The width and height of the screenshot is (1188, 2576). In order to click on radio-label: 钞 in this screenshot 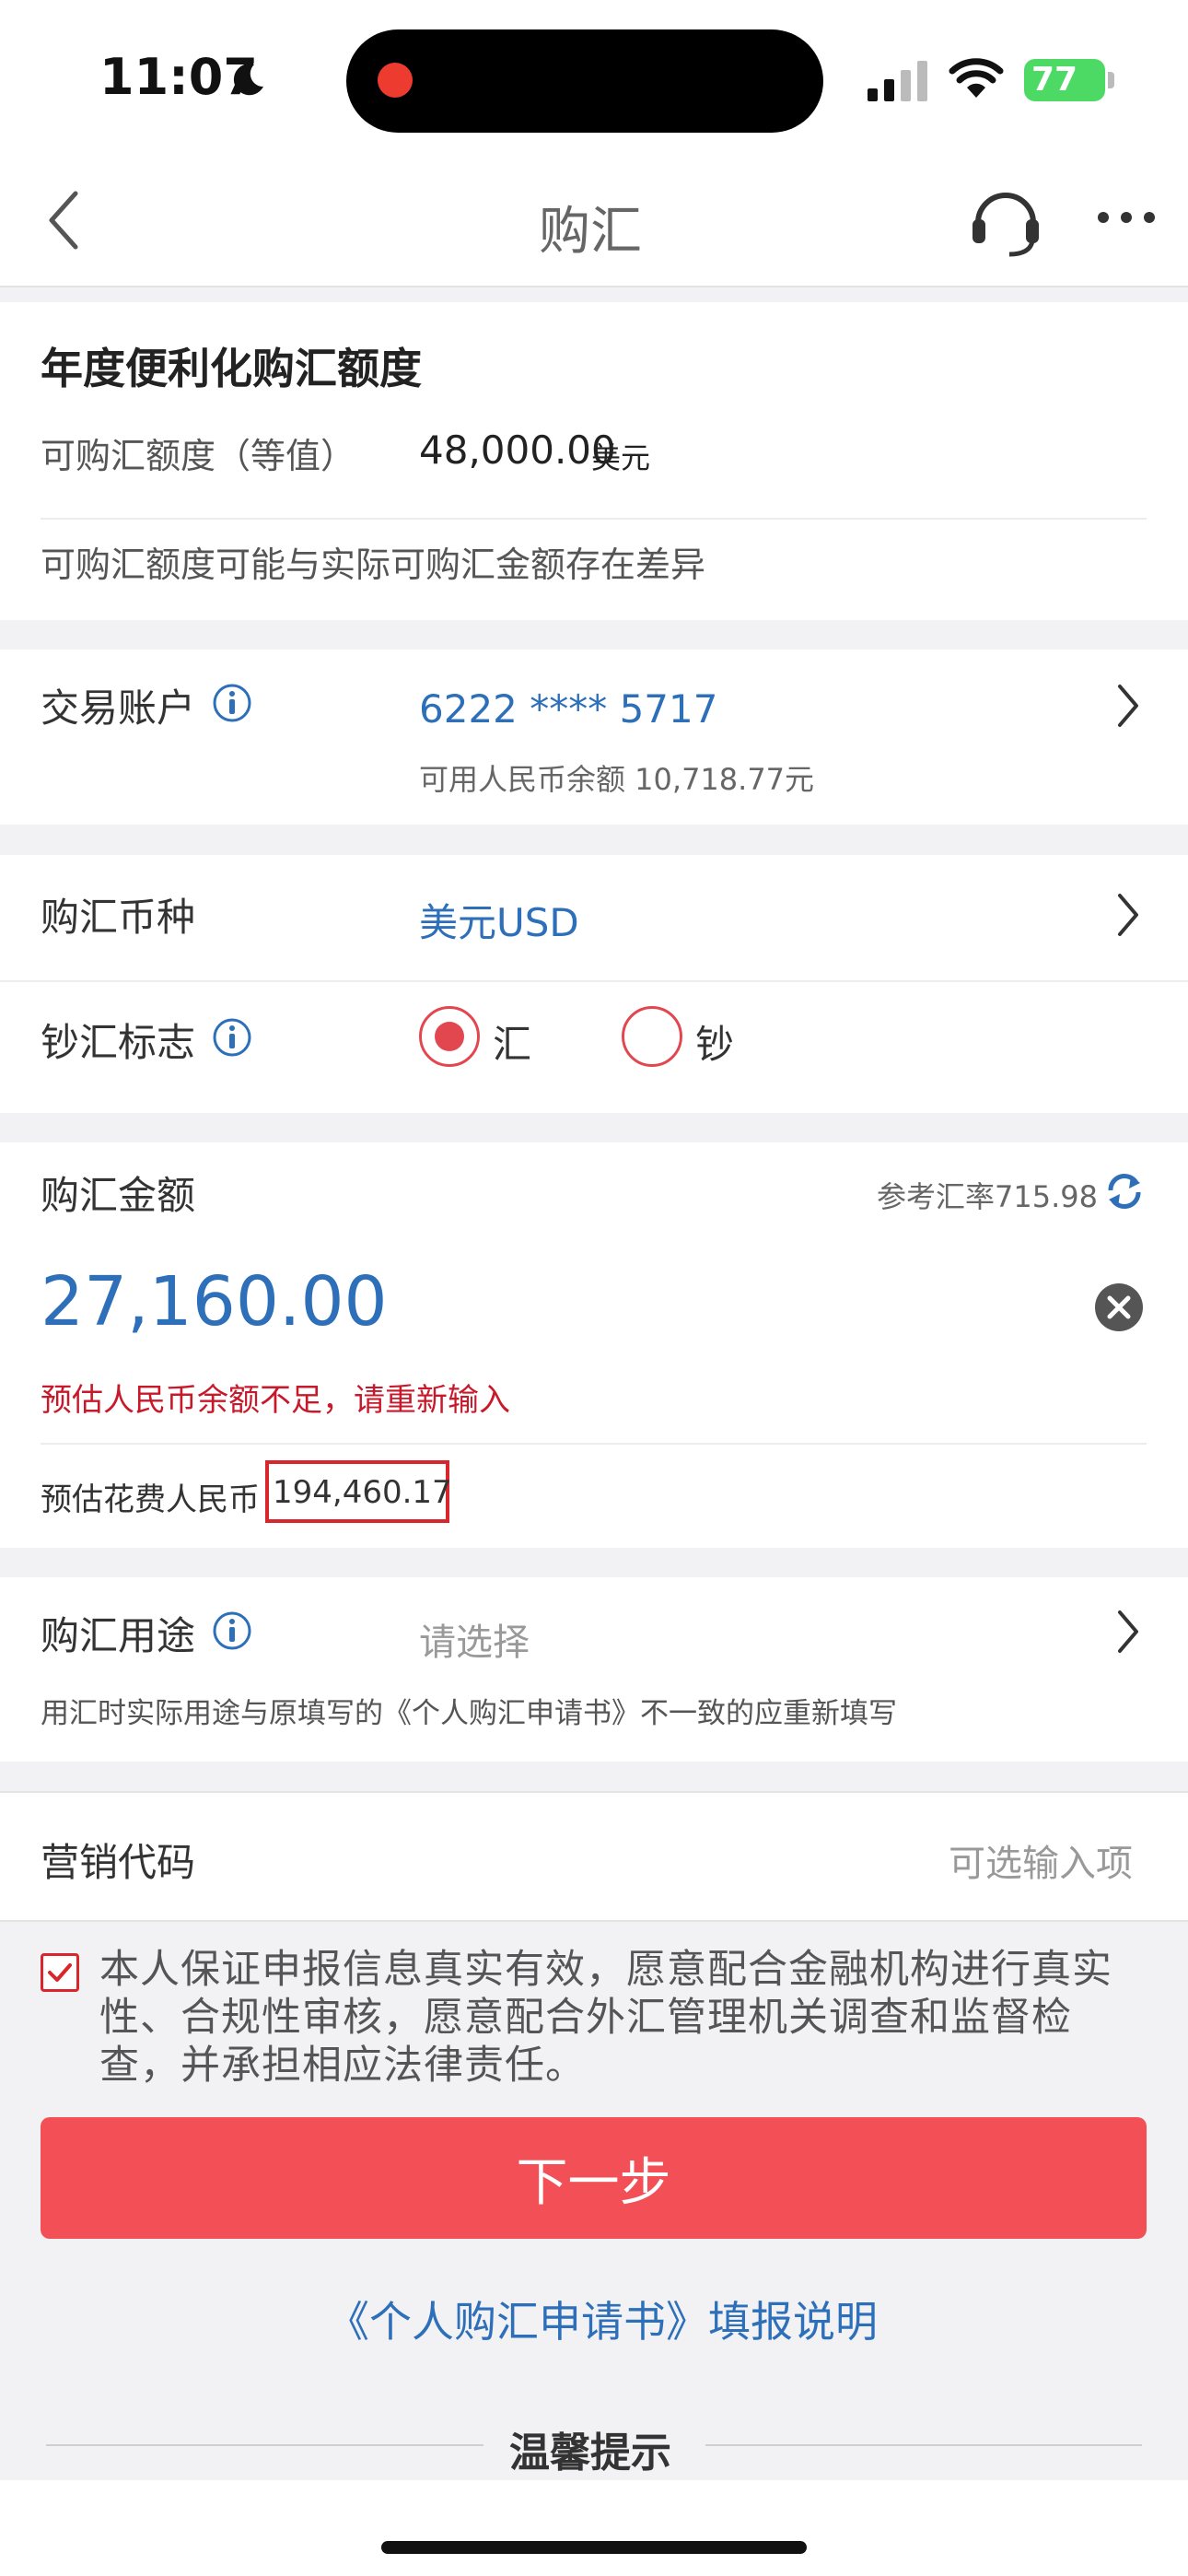, I will do `click(715, 1044)`.